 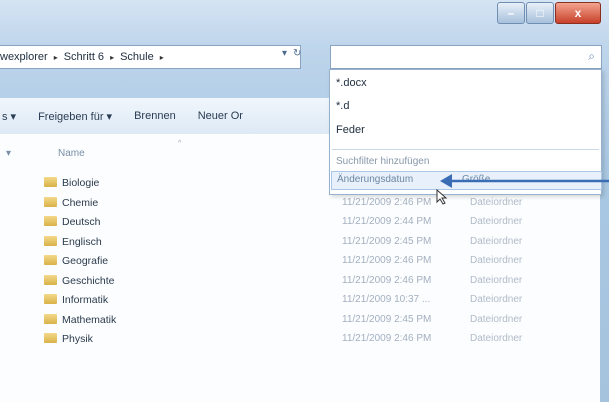 I want to click on list-item: Deutsch 11/21/2009 2:44 PM Dateiordner, so click(x=300, y=223).